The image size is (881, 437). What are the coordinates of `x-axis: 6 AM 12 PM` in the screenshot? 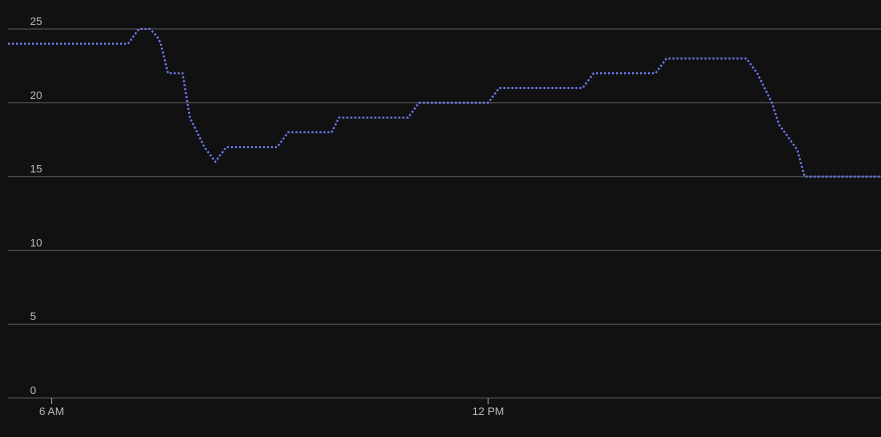 It's located at (271, 408).